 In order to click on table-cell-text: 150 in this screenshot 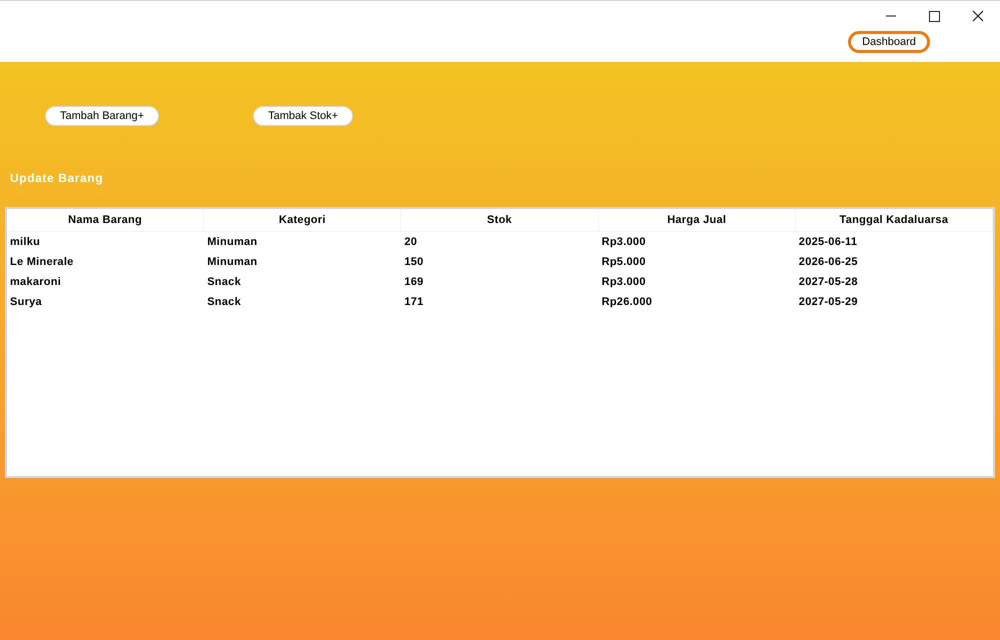, I will do `click(414, 262)`.